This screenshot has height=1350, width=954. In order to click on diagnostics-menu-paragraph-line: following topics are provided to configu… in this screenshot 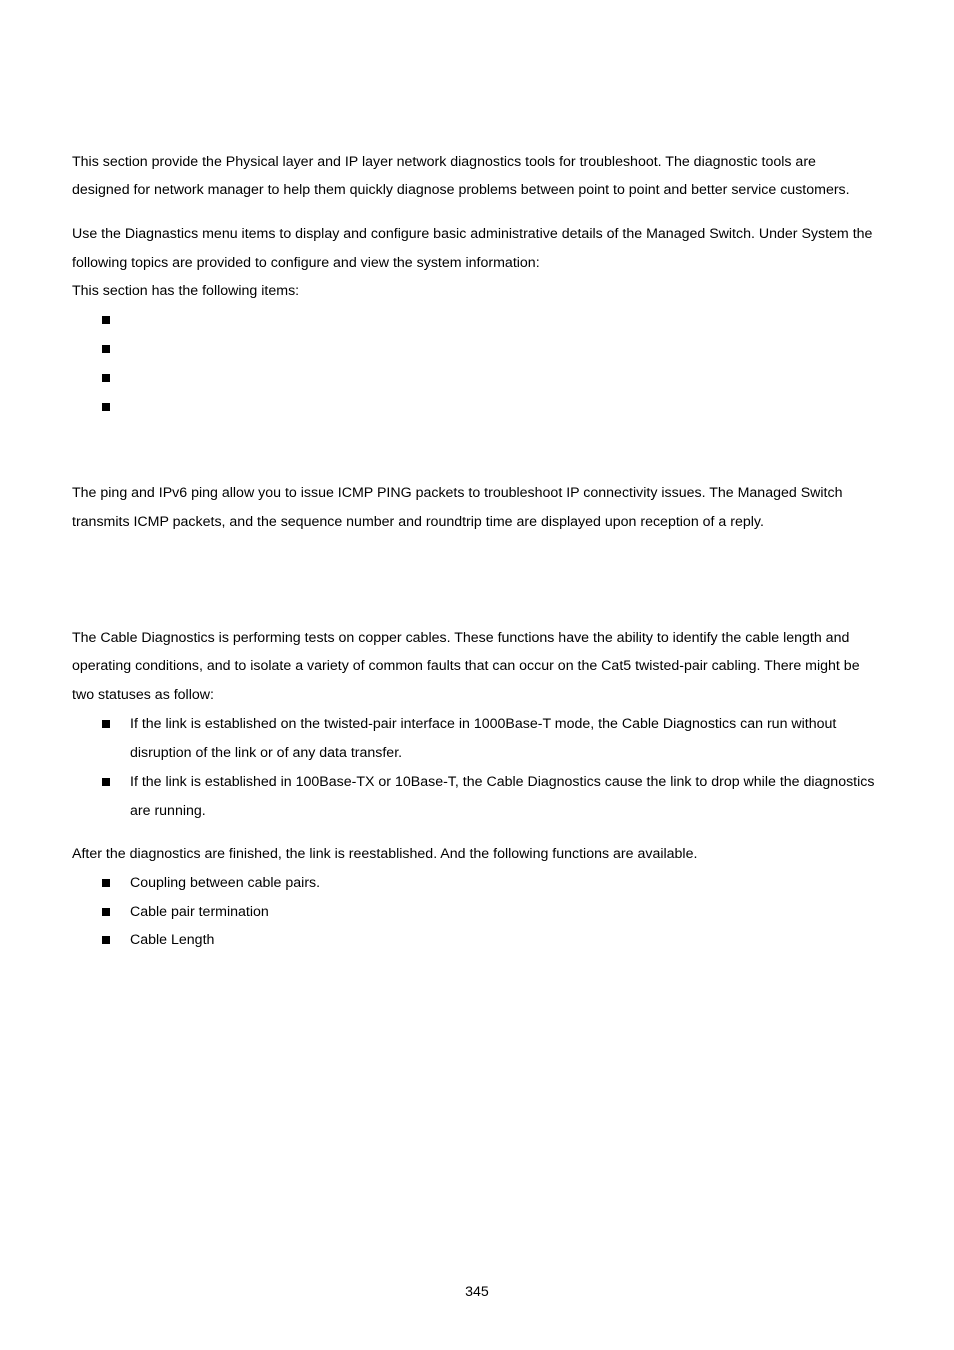, I will do `click(306, 263)`.